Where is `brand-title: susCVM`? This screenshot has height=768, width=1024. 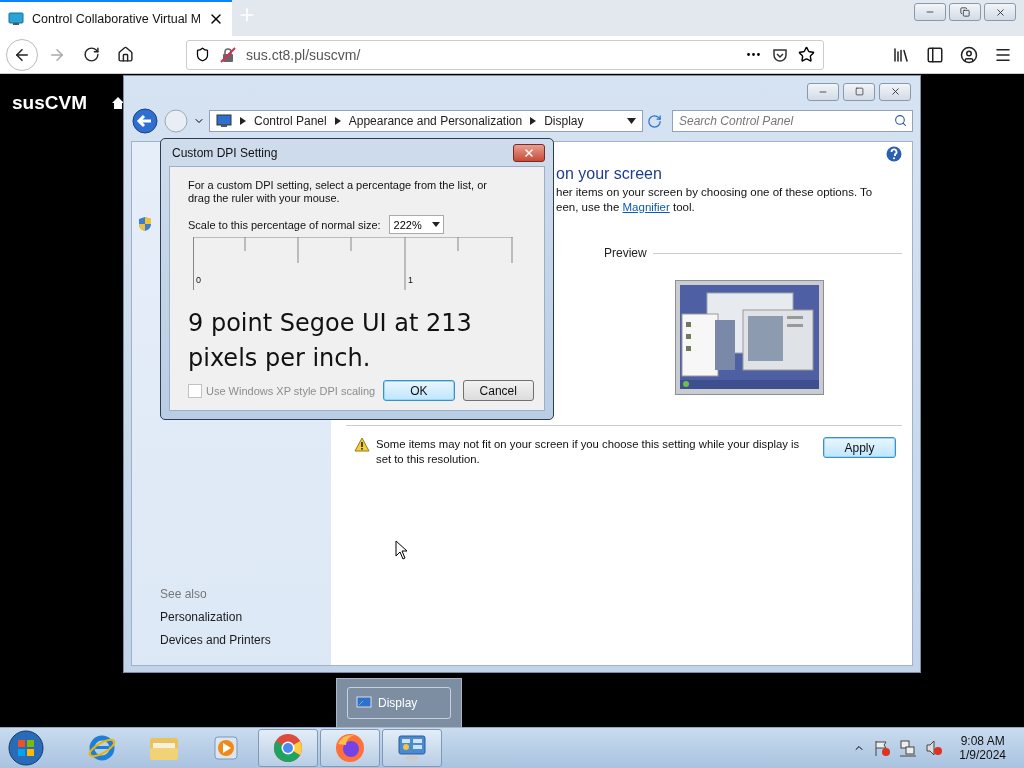
brand-title: susCVM is located at coordinates (49, 103).